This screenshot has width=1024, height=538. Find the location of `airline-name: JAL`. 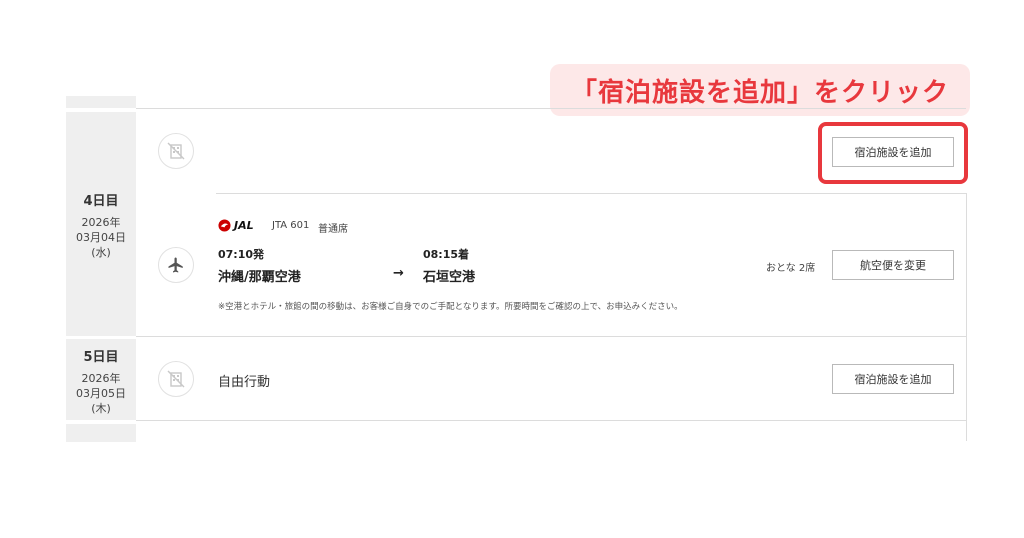

airline-name: JAL is located at coordinates (244, 225).